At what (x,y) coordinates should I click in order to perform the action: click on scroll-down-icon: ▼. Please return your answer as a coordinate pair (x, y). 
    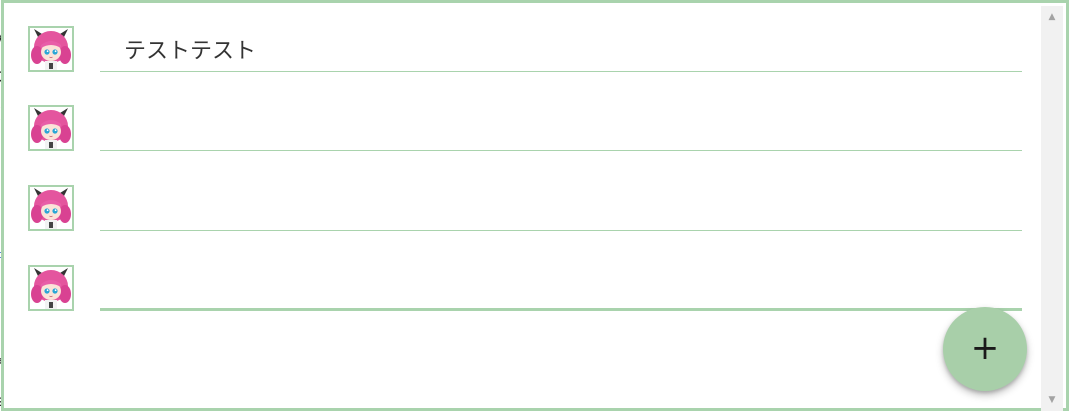
    Looking at the image, I should click on (1052, 400).